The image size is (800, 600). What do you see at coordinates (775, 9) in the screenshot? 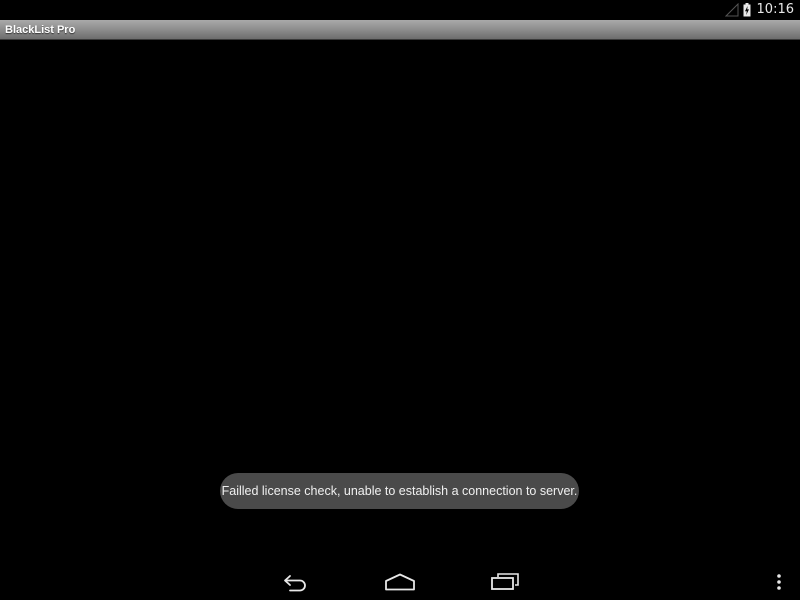
I see `status-clock: 10:16` at bounding box center [775, 9].